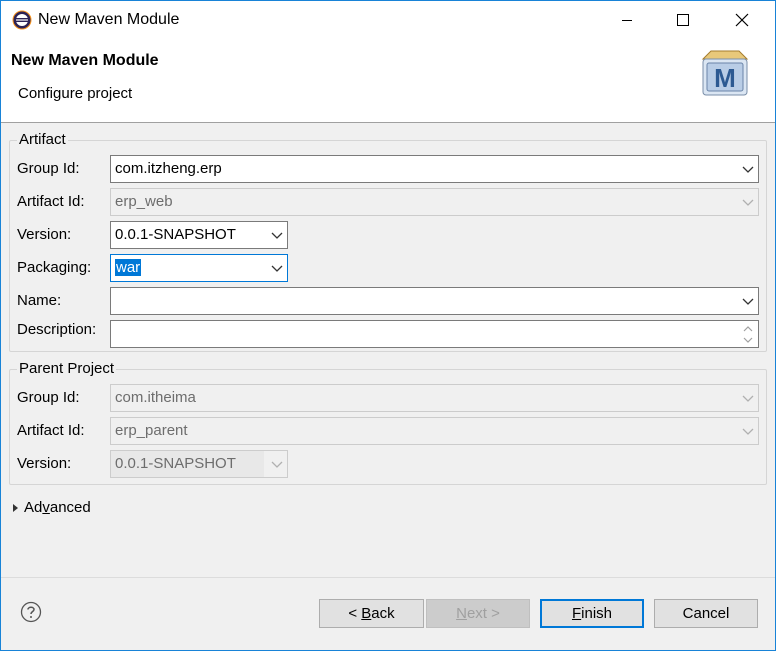 The image size is (776, 651). Describe the element at coordinates (155, 397) in the screenshot. I see `parent-group-id-value: com.itheima` at that location.